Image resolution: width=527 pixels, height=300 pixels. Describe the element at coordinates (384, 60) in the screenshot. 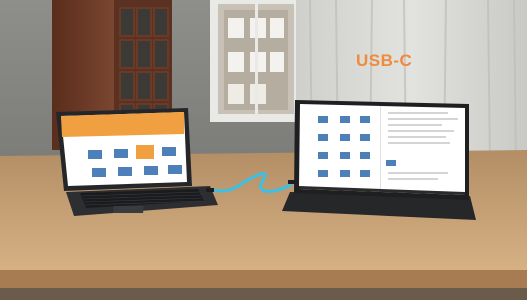

I see `usb-c-label: USB-C` at that location.